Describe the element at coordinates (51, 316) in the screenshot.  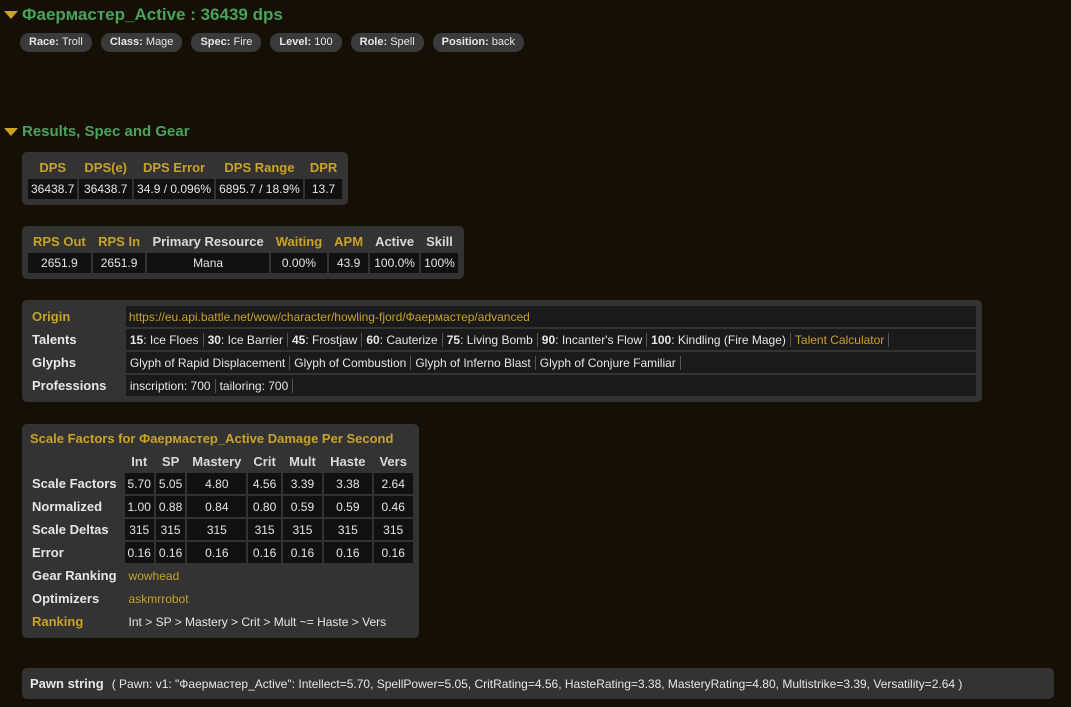
I see `origin-label: Origin` at that location.